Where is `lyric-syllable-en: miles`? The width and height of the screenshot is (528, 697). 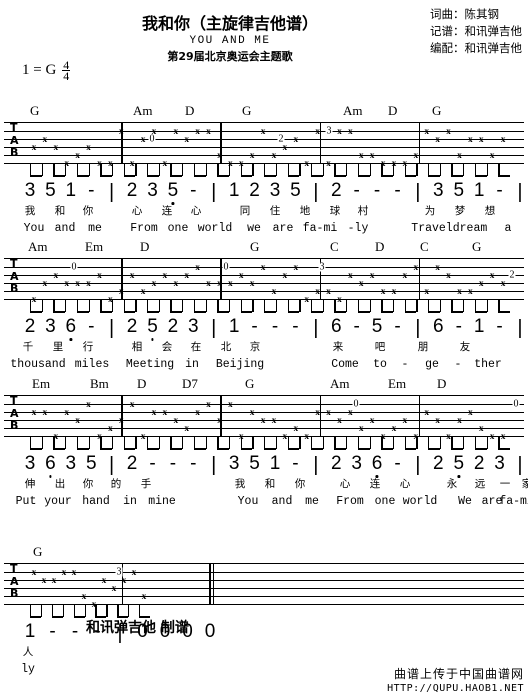 lyric-syllable-en: miles is located at coordinates (92, 364).